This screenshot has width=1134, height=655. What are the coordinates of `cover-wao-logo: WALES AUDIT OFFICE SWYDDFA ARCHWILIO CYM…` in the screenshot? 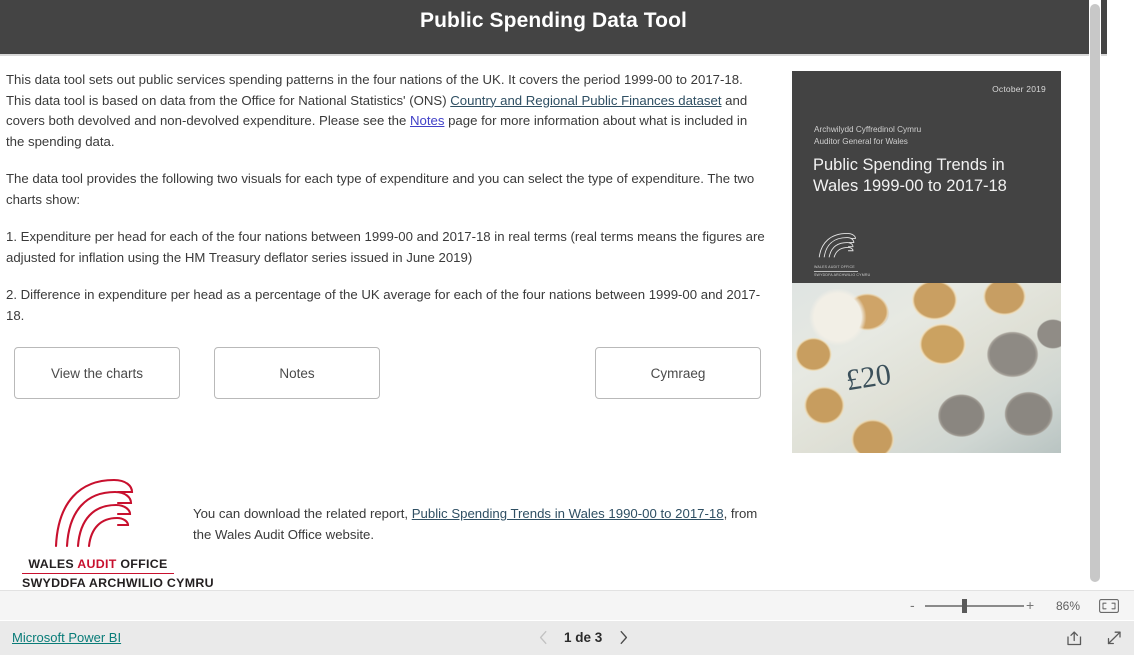 It's located at (844, 254).